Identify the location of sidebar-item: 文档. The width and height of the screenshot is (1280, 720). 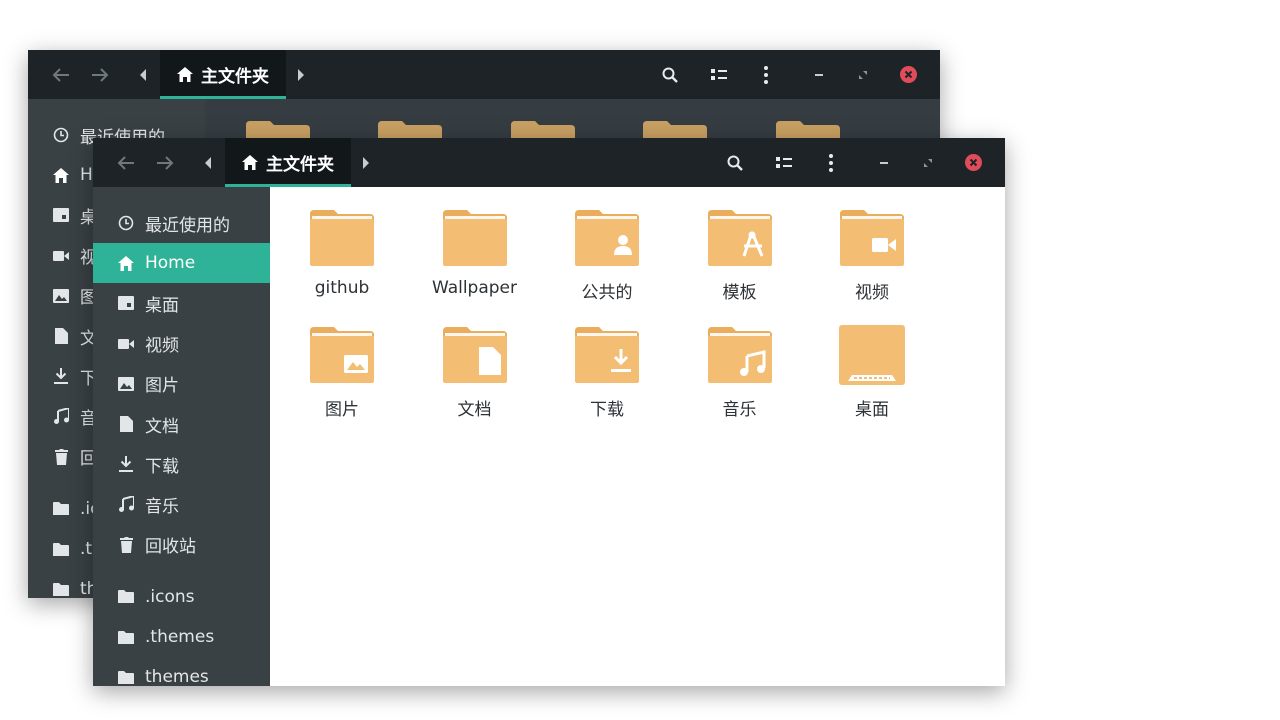
(181, 424).